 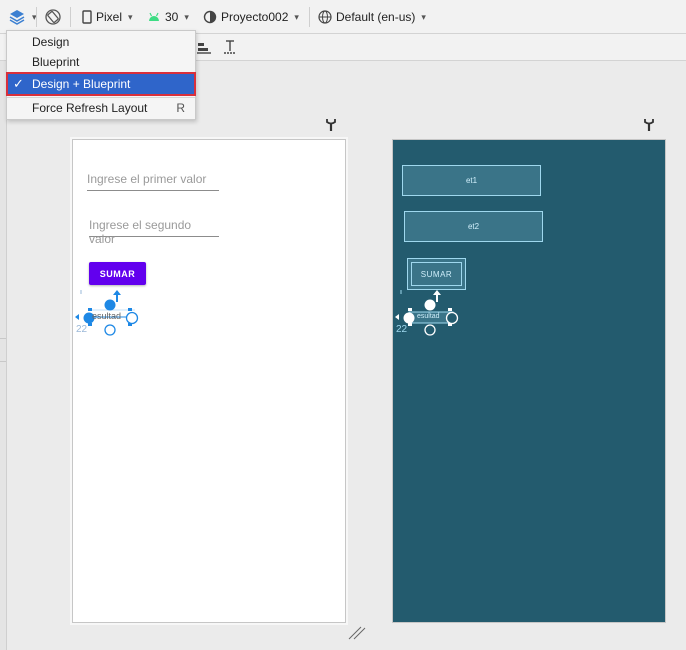 I want to click on blueprint-et1-label: et1, so click(x=471, y=180).